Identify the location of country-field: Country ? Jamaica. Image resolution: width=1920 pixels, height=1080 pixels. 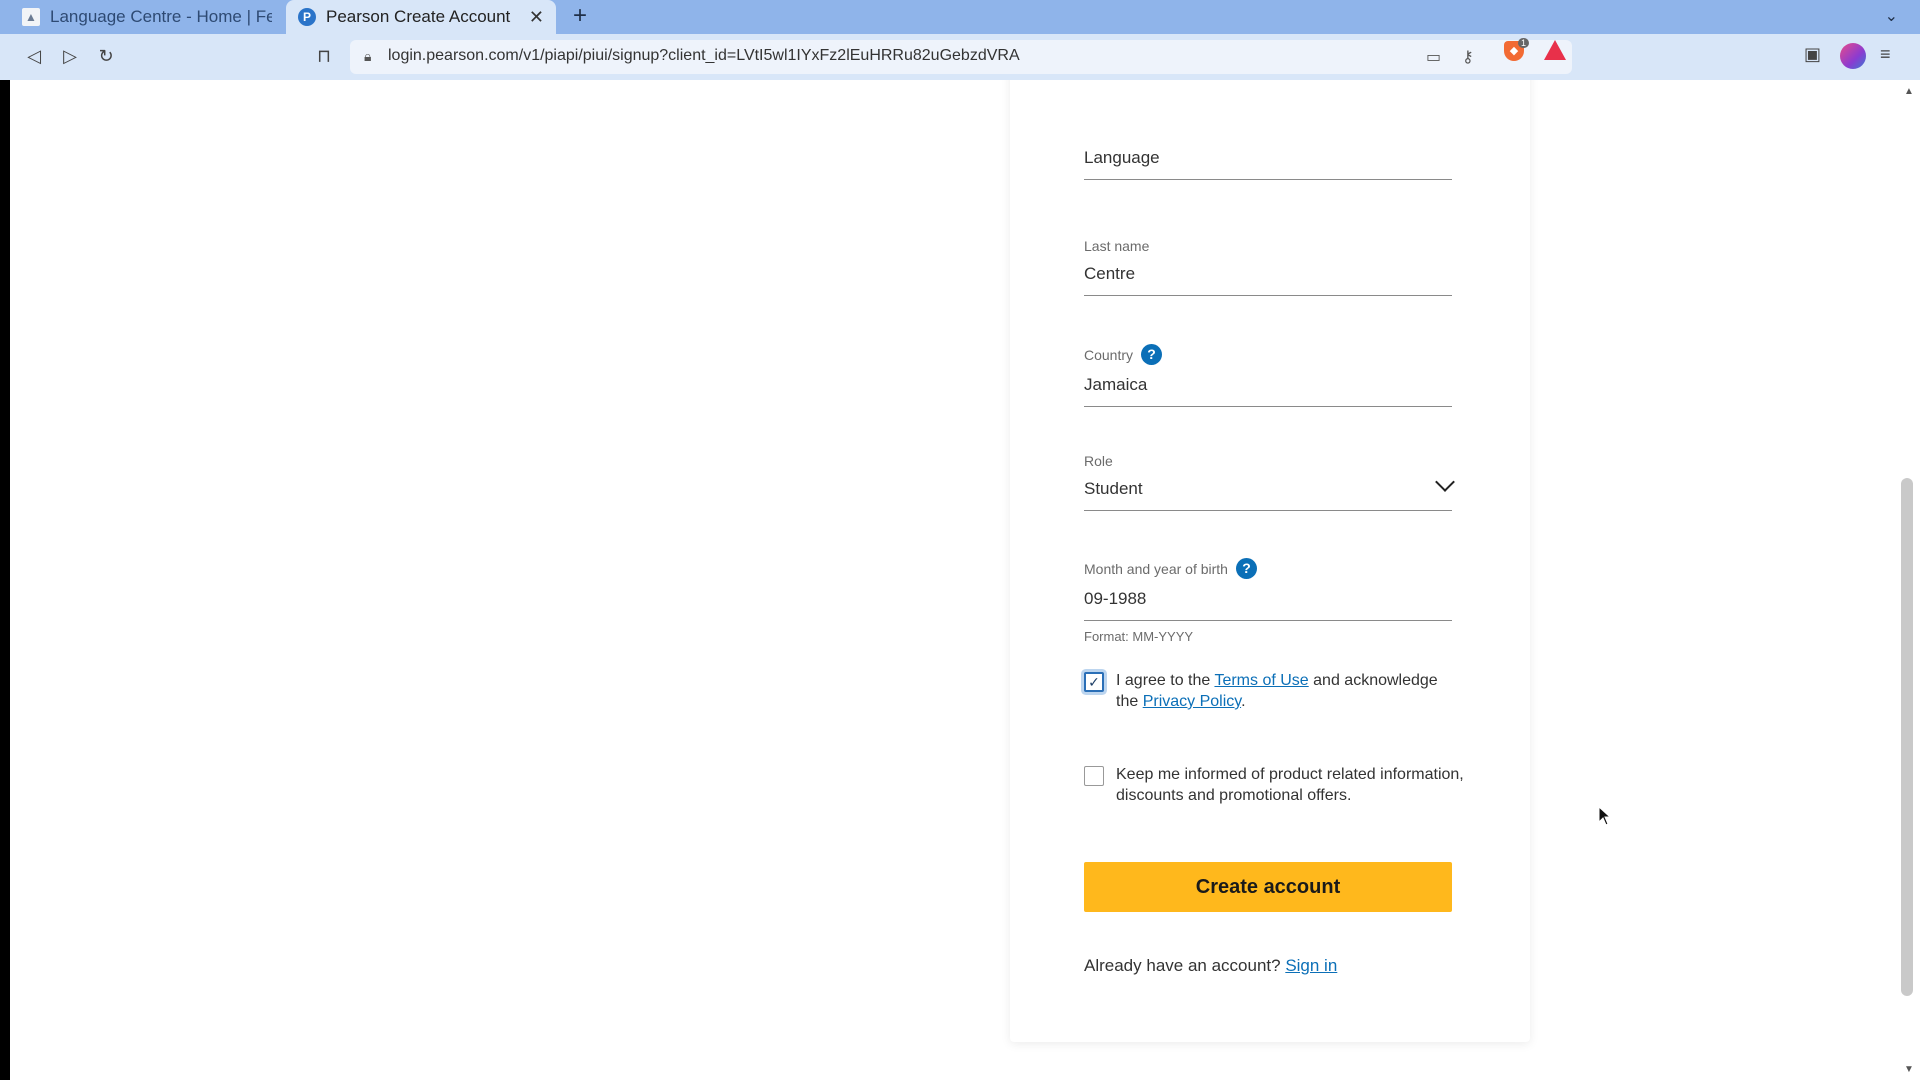
(1268, 375).